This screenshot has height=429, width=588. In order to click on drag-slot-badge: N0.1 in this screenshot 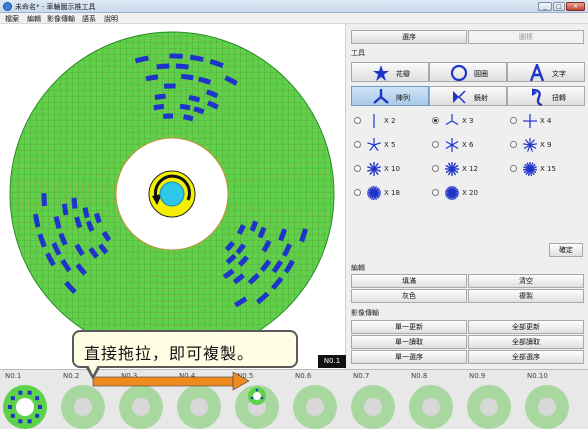, I will do `click(332, 361)`.